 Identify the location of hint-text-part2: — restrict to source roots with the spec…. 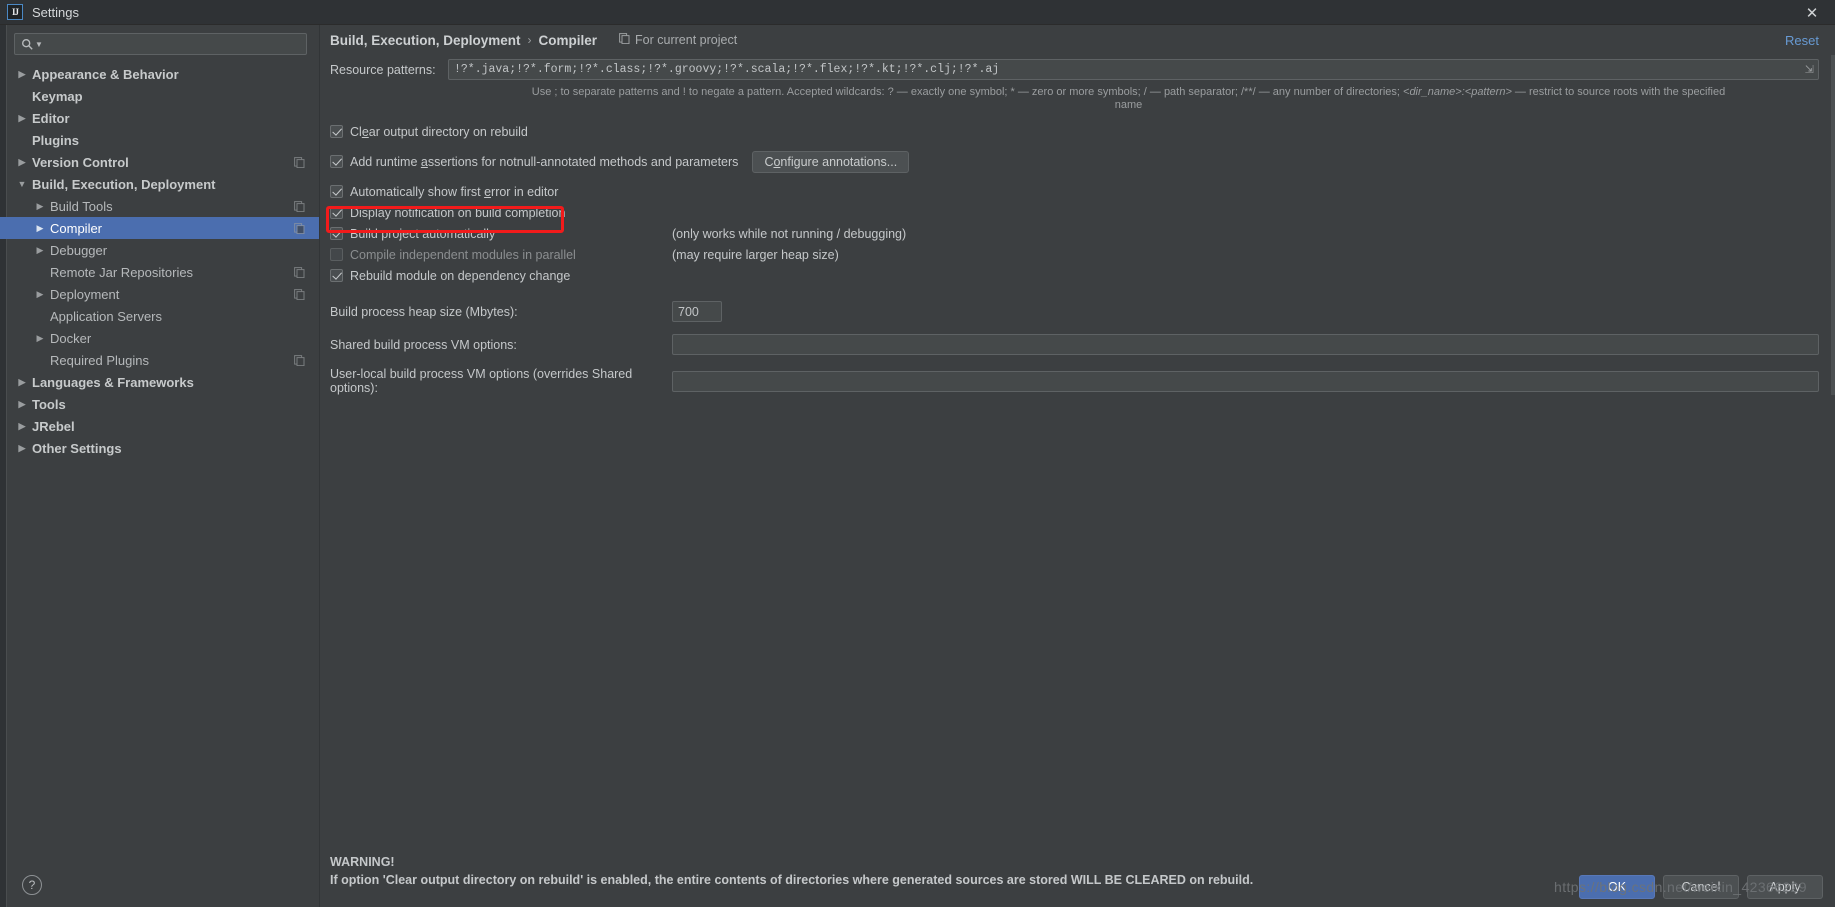
(1618, 92).